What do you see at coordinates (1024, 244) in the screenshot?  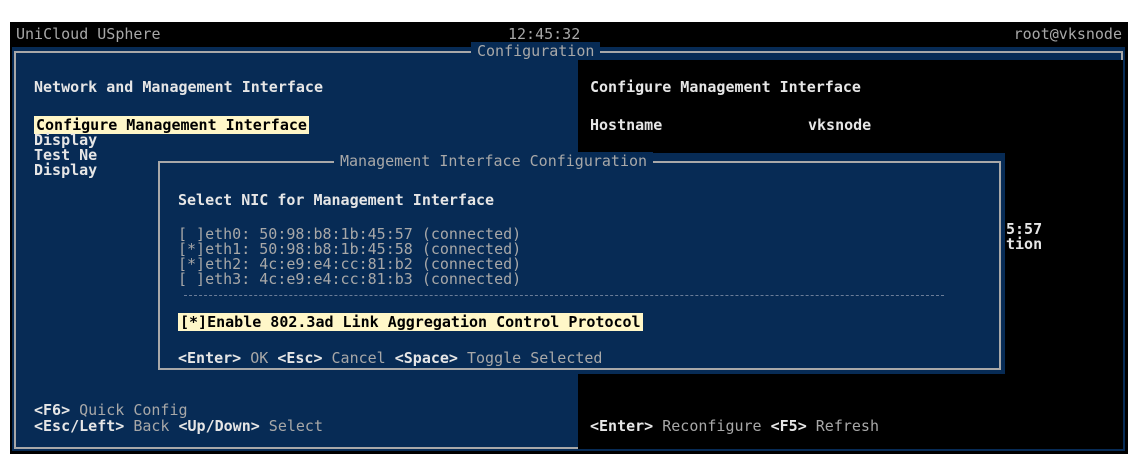 I see `partial-status-text: tion` at bounding box center [1024, 244].